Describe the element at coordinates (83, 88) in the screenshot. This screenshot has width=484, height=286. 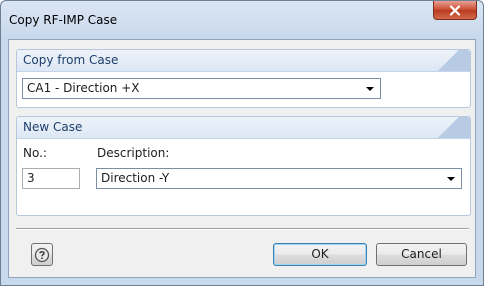
I see `copy-from-case-value: CA1 - Direction +X` at that location.